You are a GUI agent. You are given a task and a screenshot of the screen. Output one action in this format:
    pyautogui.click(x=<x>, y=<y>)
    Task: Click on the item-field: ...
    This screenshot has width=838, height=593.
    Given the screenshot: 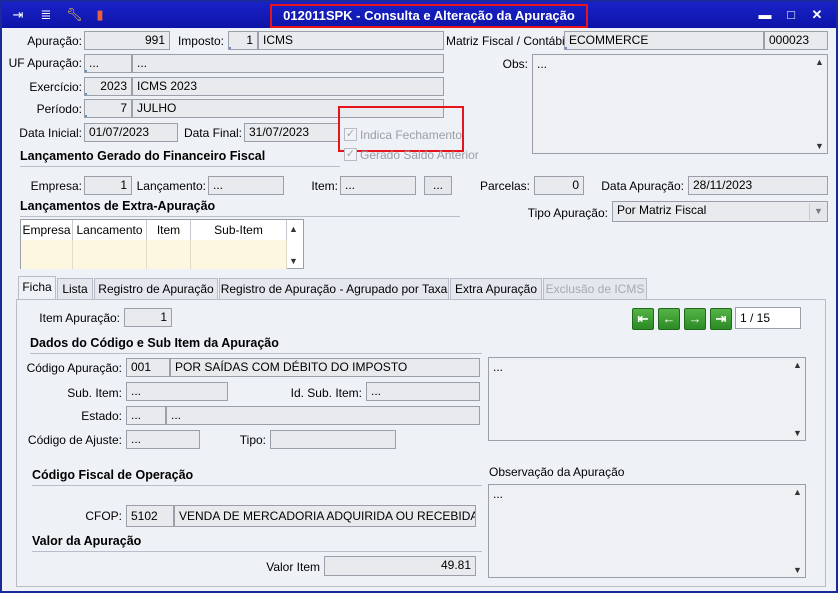 What is the action you would take?
    pyautogui.click(x=378, y=185)
    